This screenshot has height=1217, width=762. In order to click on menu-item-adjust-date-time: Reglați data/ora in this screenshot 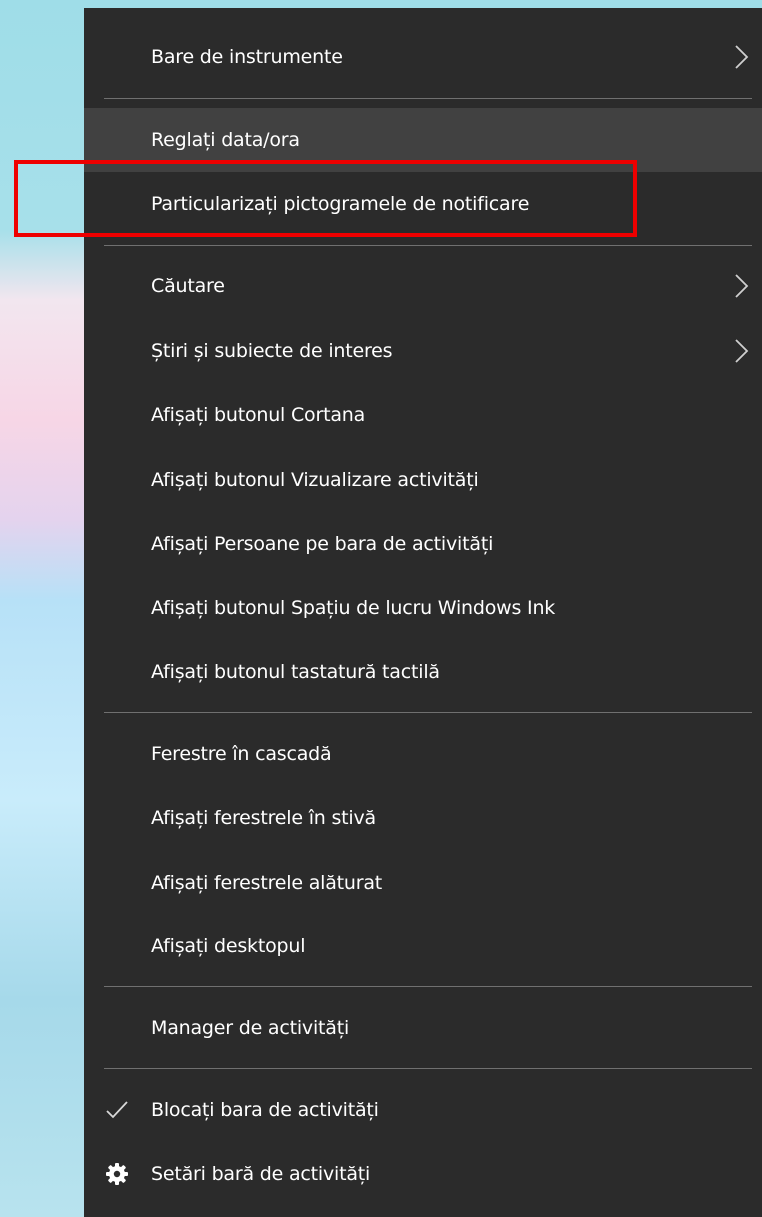, I will do `click(423, 140)`.